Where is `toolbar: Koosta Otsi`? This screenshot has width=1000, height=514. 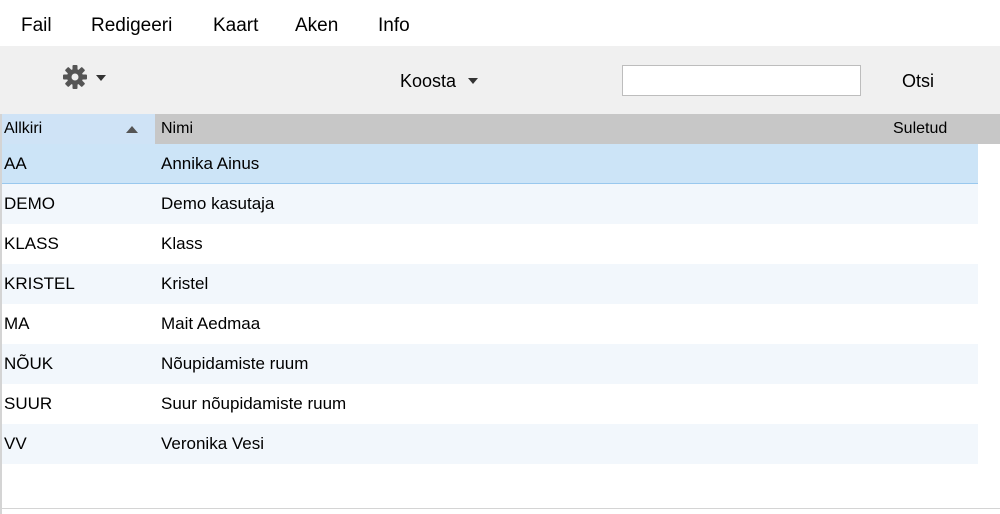 toolbar: Koosta Otsi is located at coordinates (500, 80).